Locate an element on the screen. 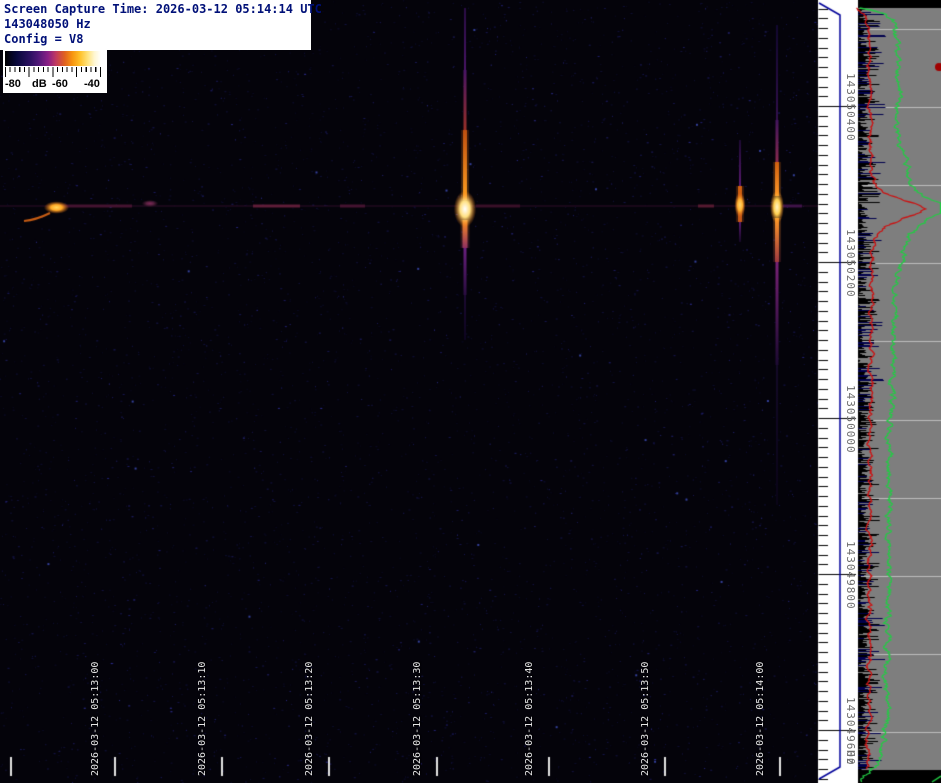  time-tick-label: 2026-03-12 05:14:00 is located at coordinates (760, 718).